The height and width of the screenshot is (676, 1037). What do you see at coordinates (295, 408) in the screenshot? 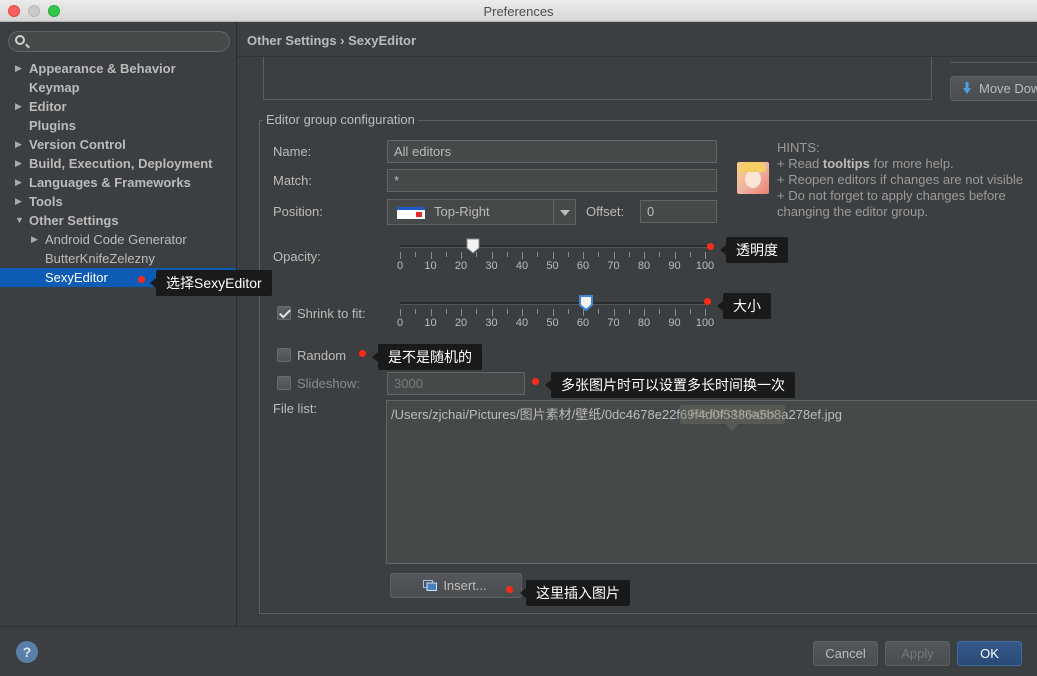
I see `file-list-label: File list:` at bounding box center [295, 408].